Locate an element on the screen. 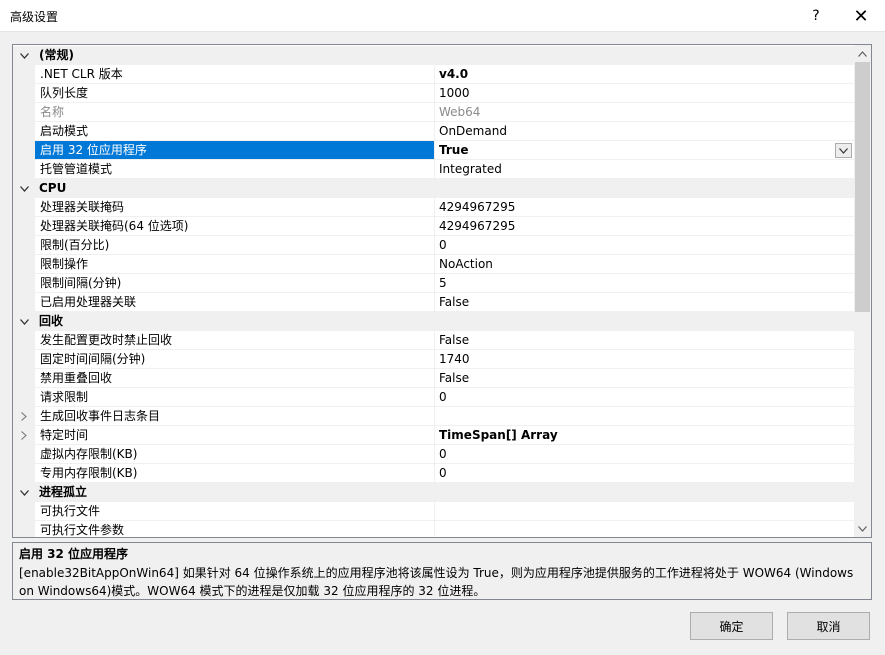  property-row: 请求限制 0 is located at coordinates (433, 397).